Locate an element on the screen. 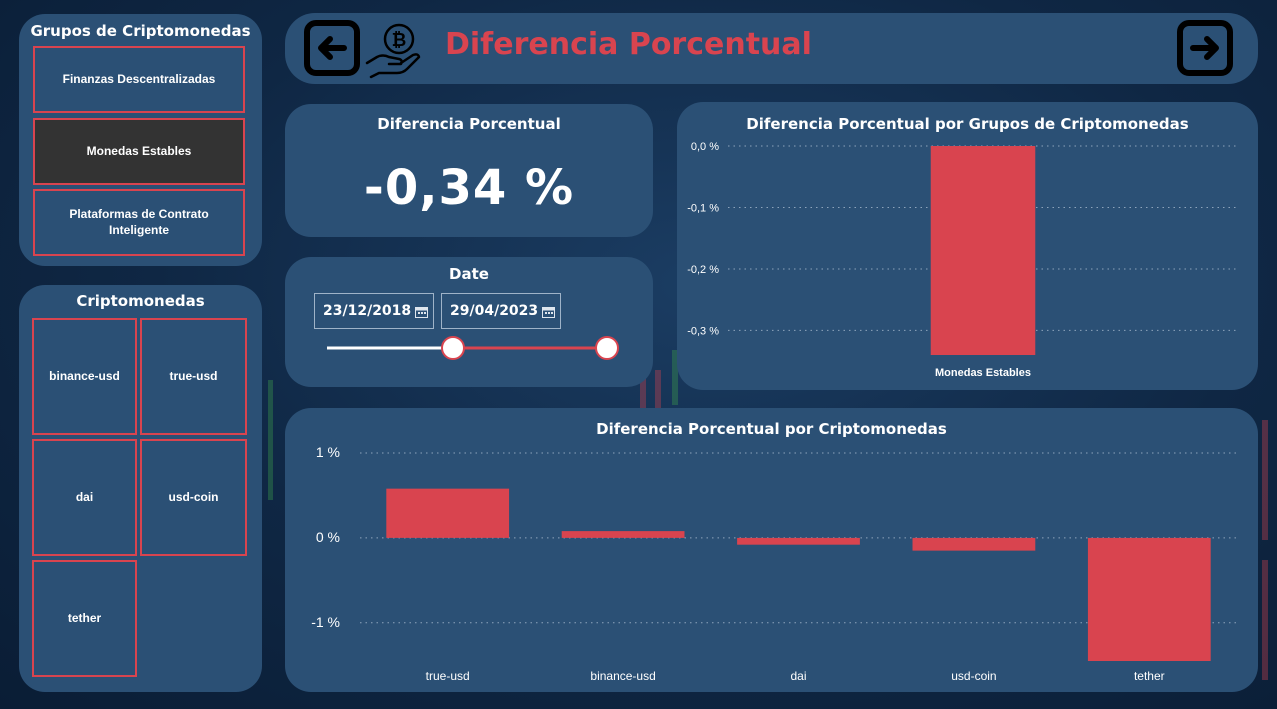  y-tick-label: -0,1 % is located at coordinates (703, 208).